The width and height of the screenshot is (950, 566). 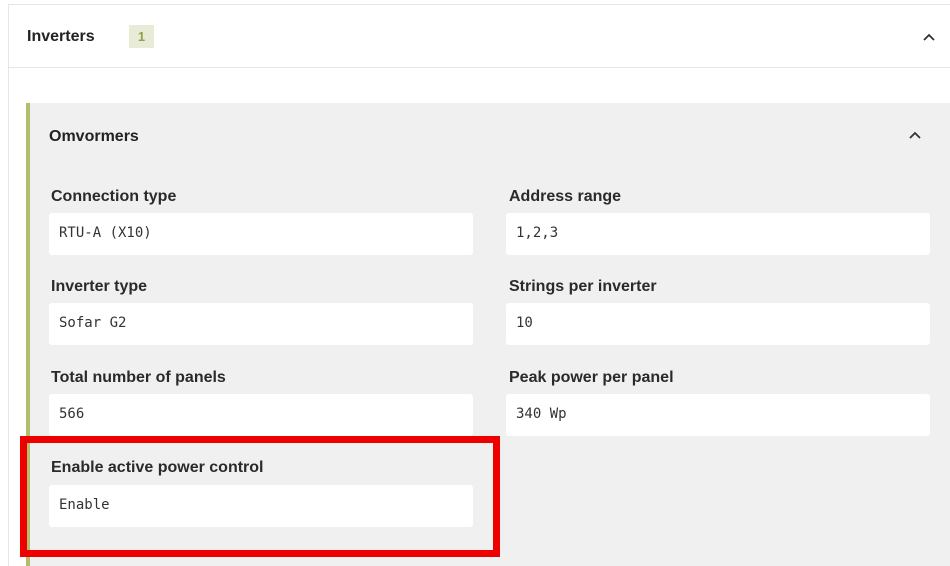 What do you see at coordinates (93, 323) in the screenshot?
I see `inverter-type-value: Sofar G2` at bounding box center [93, 323].